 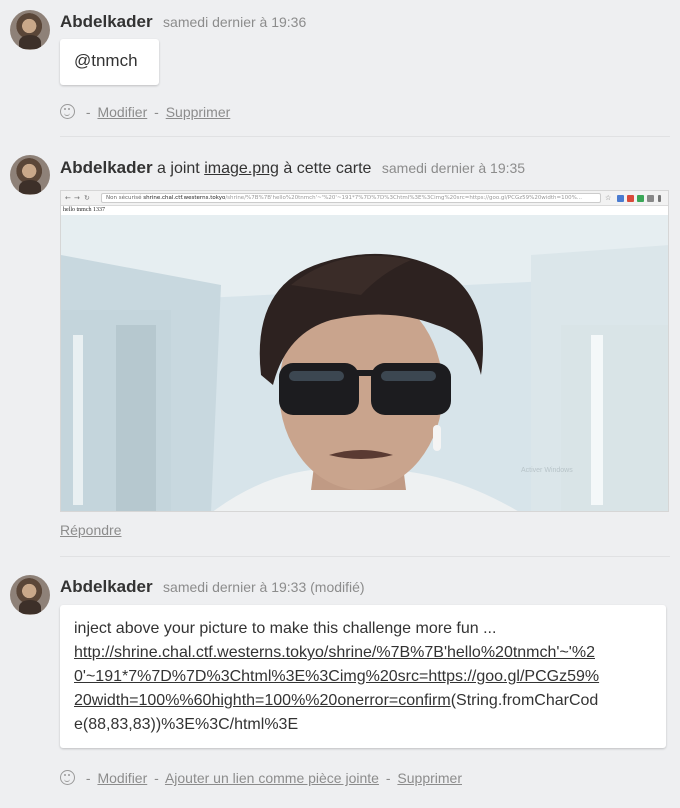 I want to click on forward-icon: →, so click(x=77, y=198).